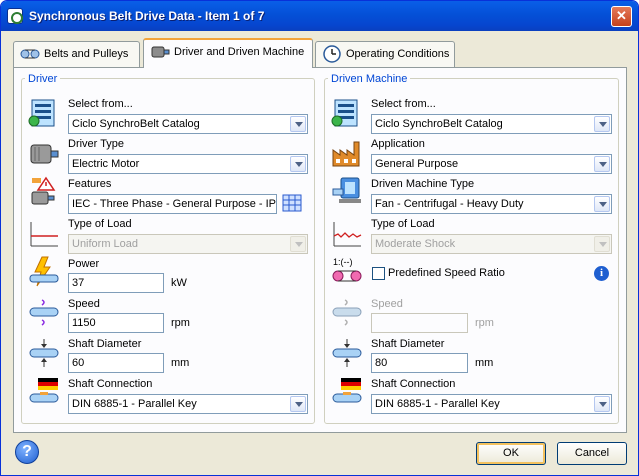  What do you see at coordinates (601, 273) in the screenshot?
I see `info-icon: i` at bounding box center [601, 273].